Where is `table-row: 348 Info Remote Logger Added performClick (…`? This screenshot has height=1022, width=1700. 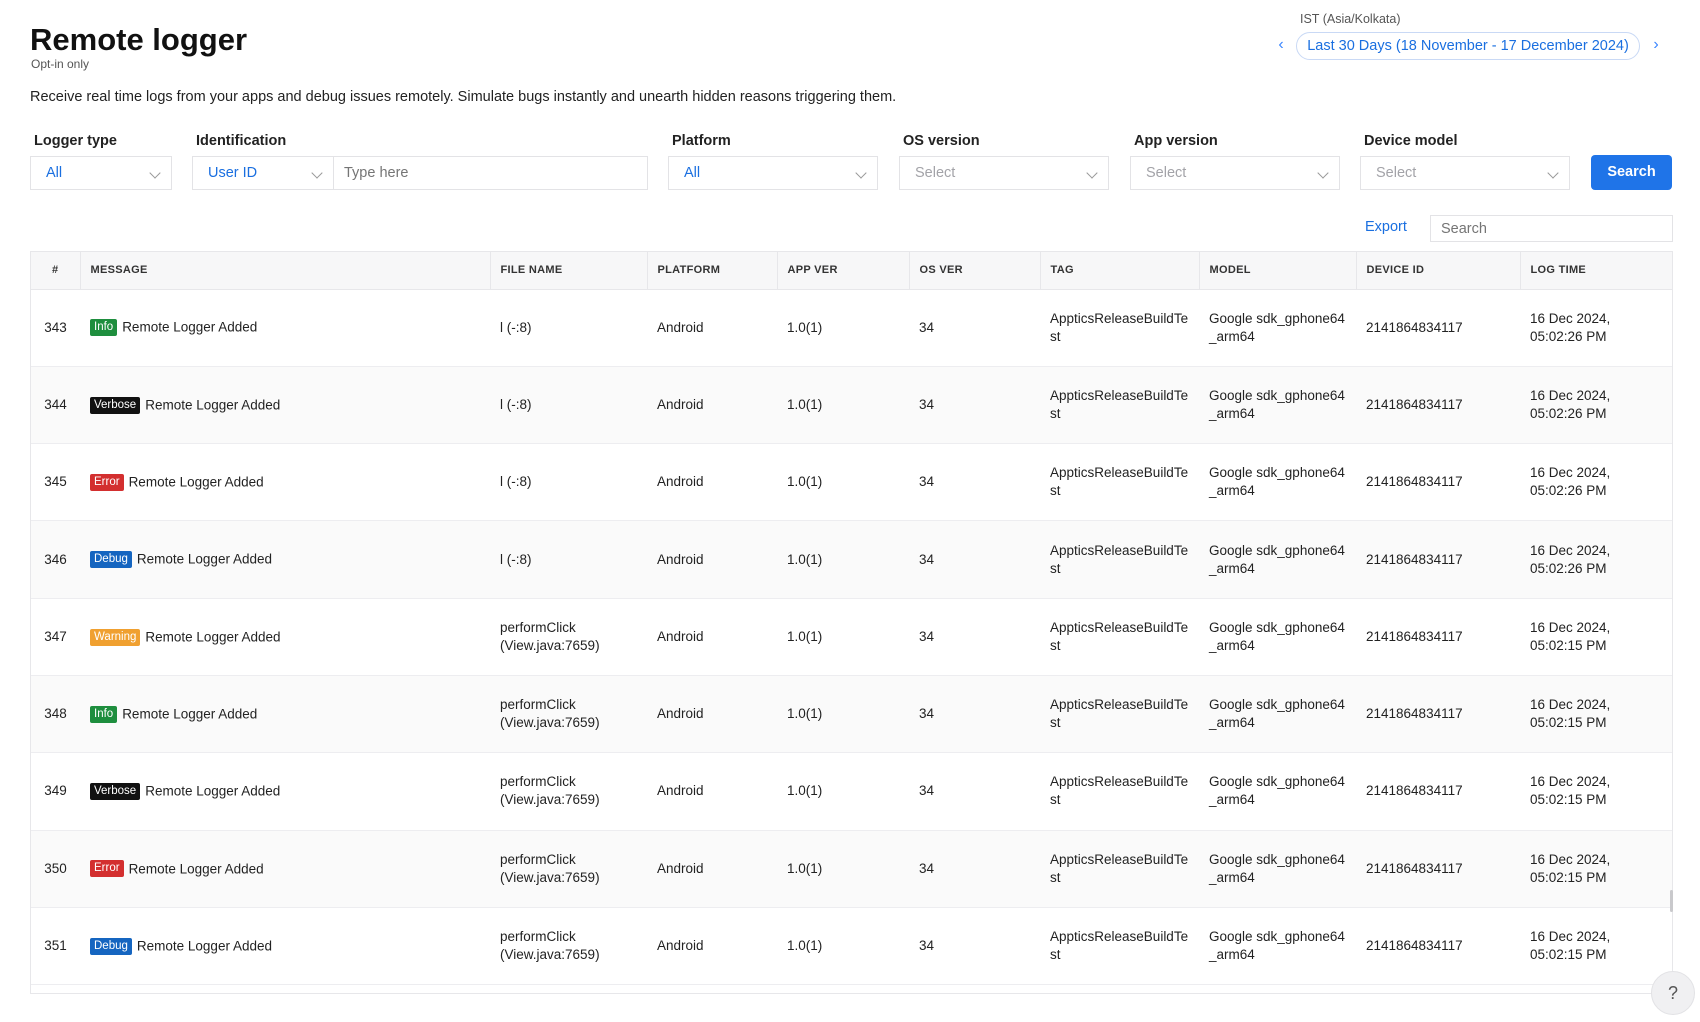
table-row: 348 Info Remote Logger Added performClick (… is located at coordinates (851, 714).